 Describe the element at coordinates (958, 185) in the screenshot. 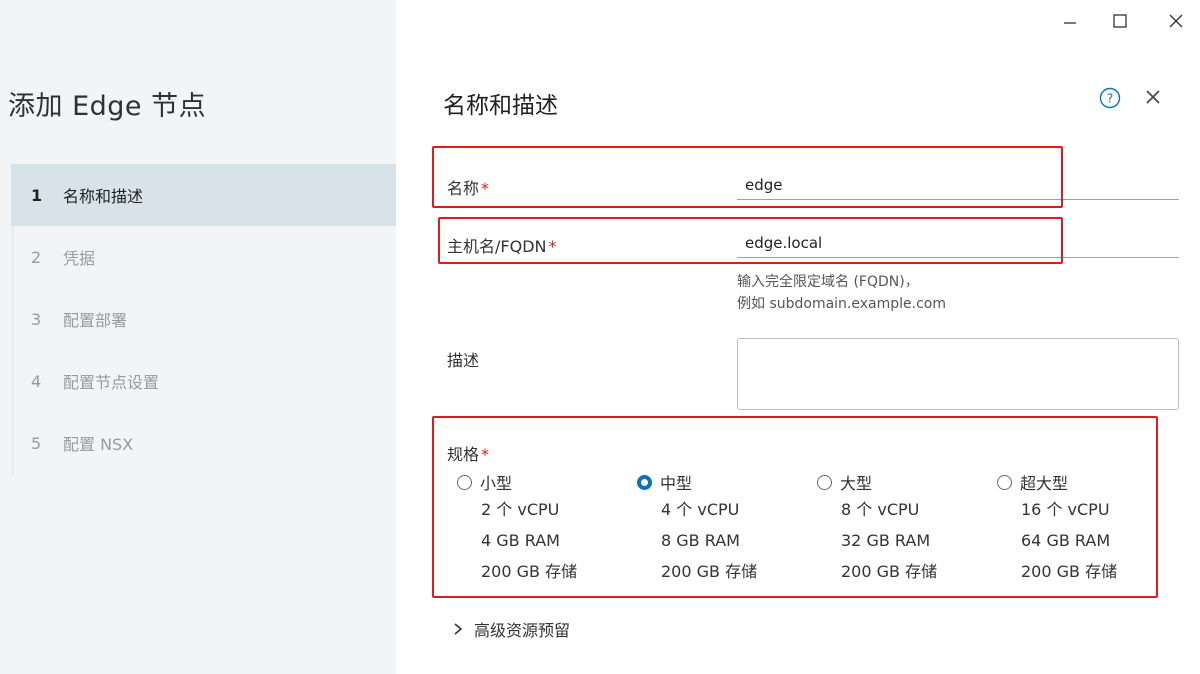

I see `name-input` at that location.